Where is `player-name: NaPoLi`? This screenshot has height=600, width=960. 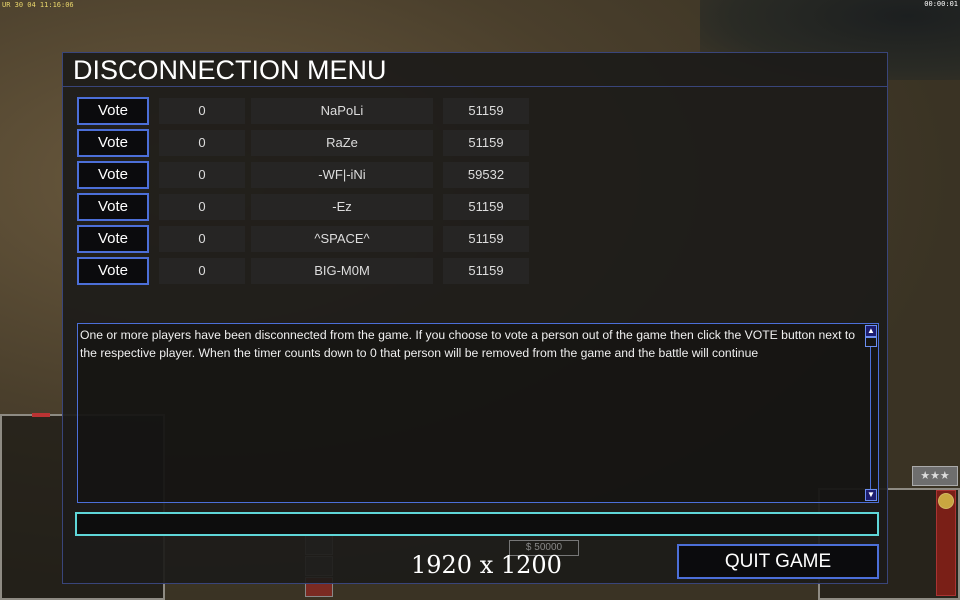 player-name: NaPoLi is located at coordinates (342, 111).